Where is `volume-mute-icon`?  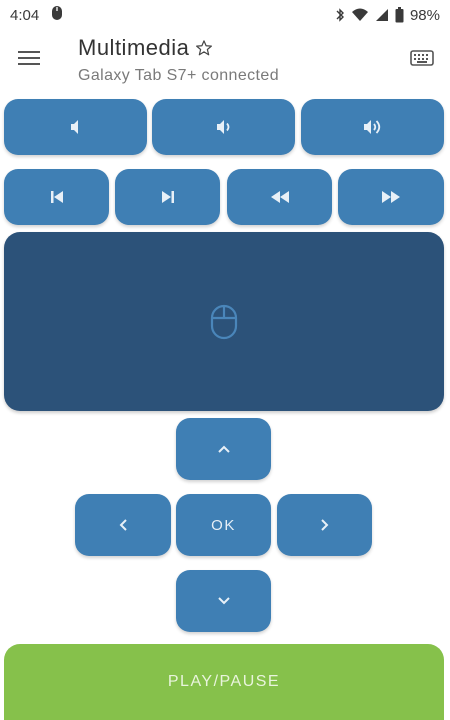
volume-mute-icon is located at coordinates (74, 127).